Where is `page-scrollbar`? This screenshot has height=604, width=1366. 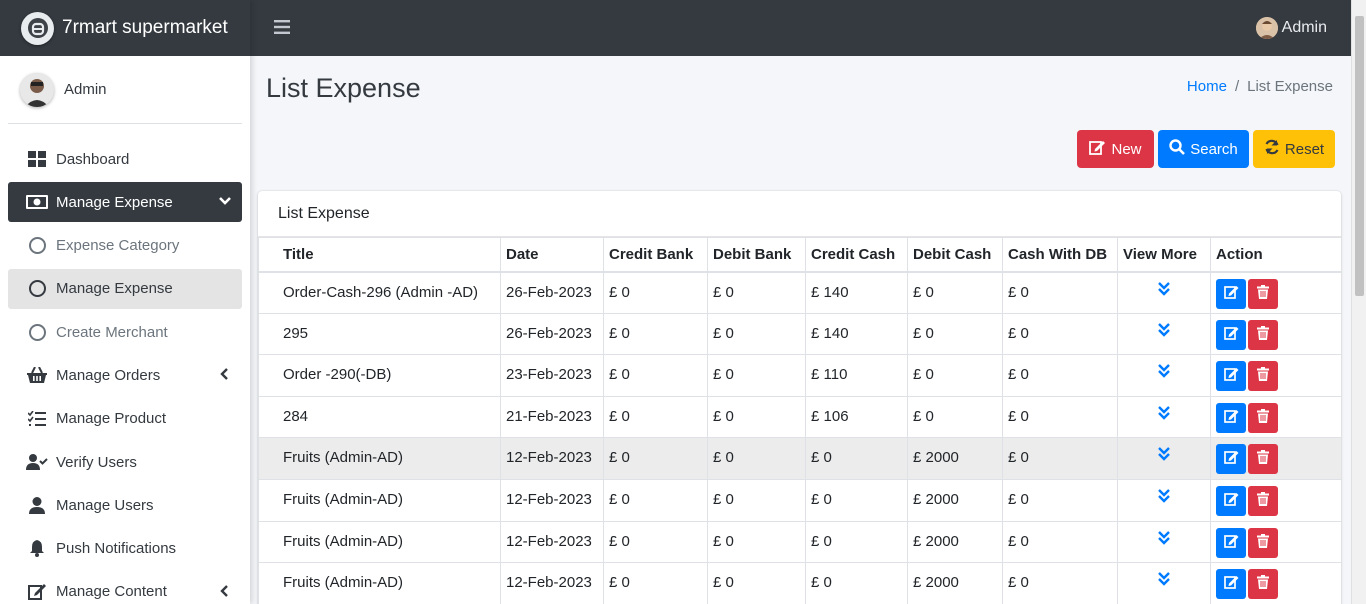 page-scrollbar is located at coordinates (1358, 302).